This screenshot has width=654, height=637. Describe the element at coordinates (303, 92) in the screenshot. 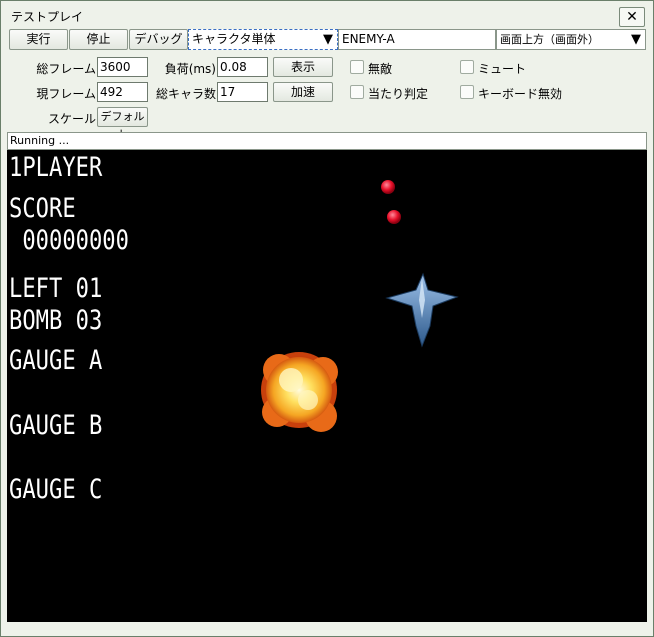

I see `speedup-button: 加速` at that location.